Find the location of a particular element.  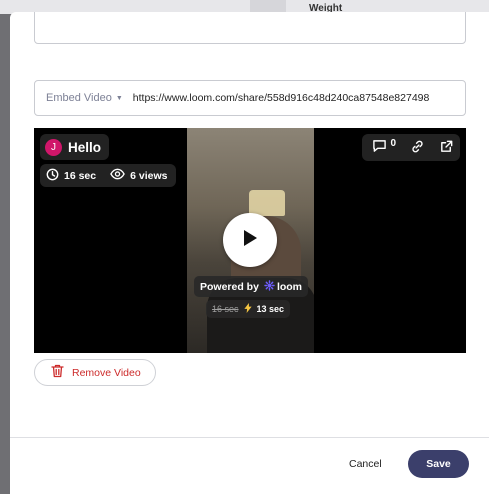

copy-link-button is located at coordinates (417, 148).